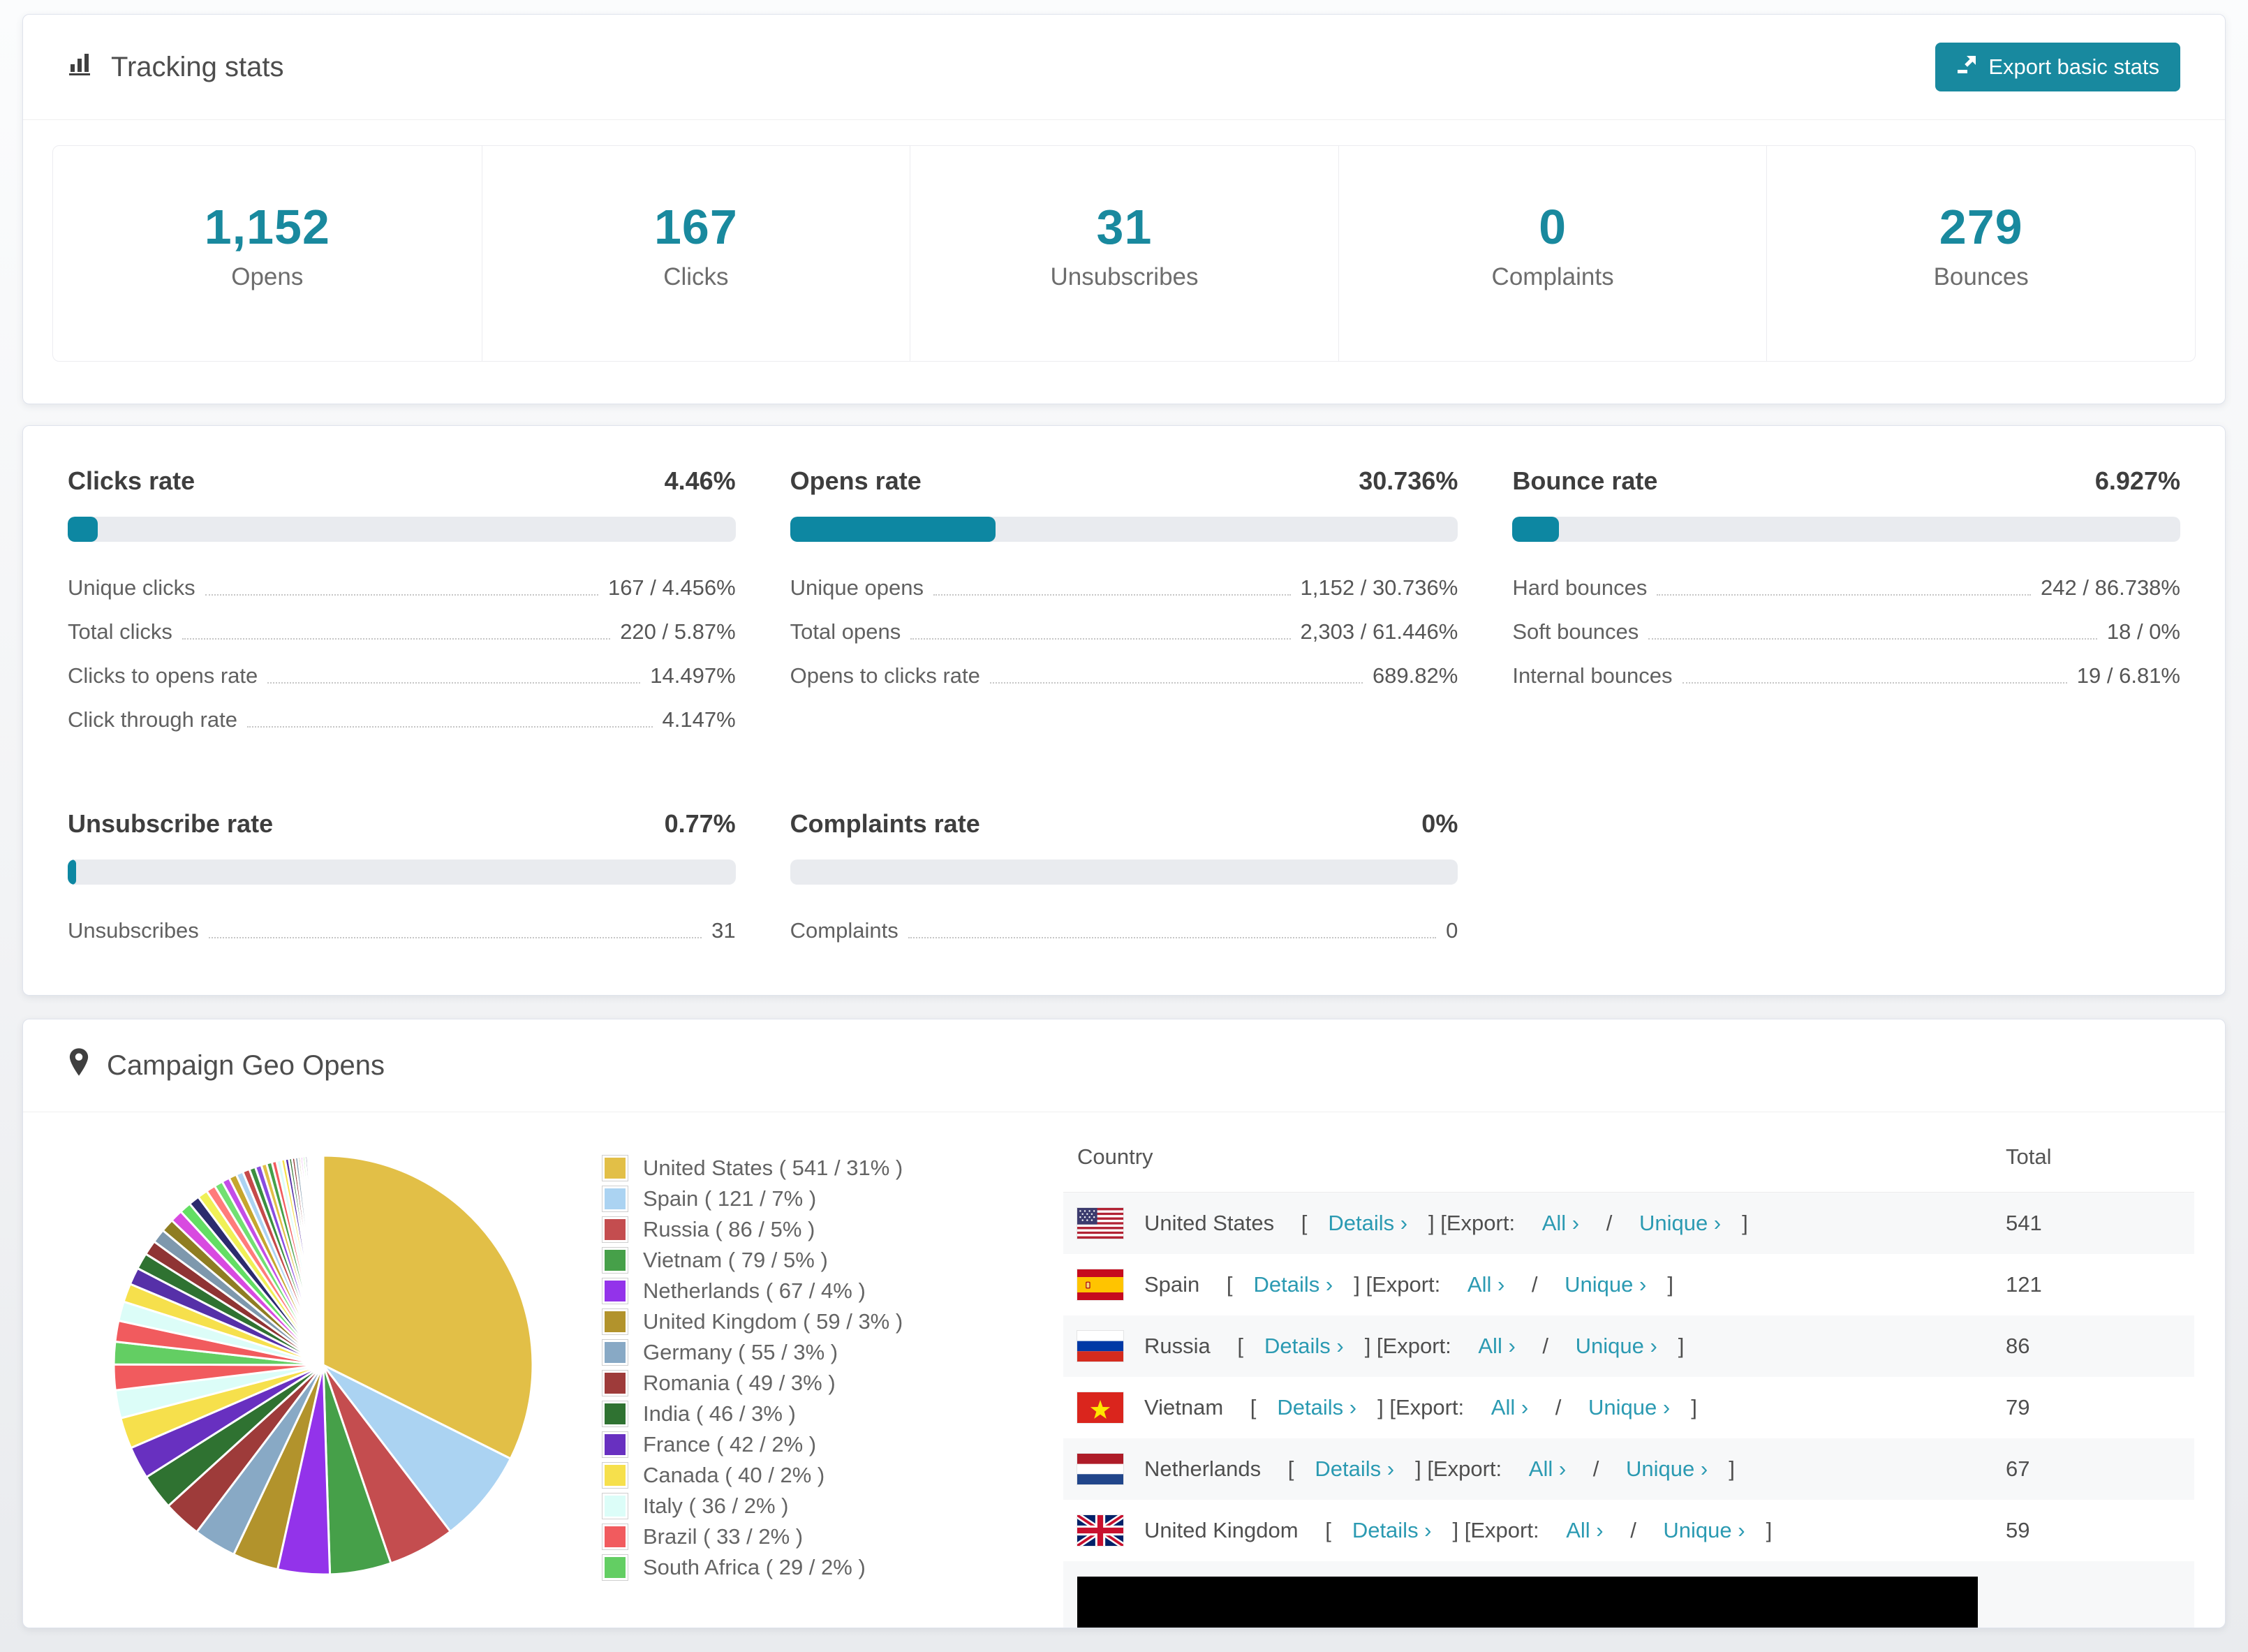 The image size is (2248, 1652). Describe the element at coordinates (152, 719) in the screenshot. I see `rate-row-label: Click through rate` at that location.